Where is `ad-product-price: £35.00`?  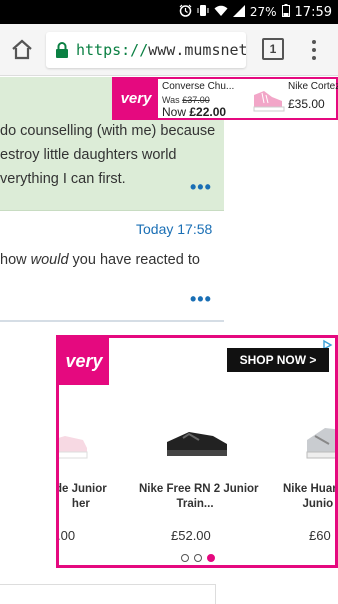
ad-product-price: £35.00 is located at coordinates (306, 104).